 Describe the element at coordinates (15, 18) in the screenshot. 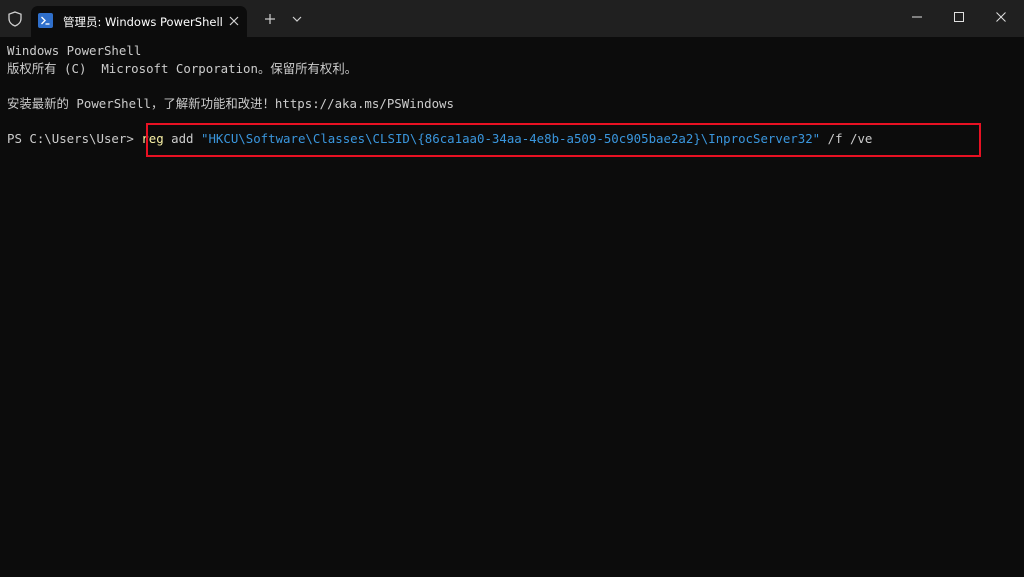

I see `shield-icon` at that location.